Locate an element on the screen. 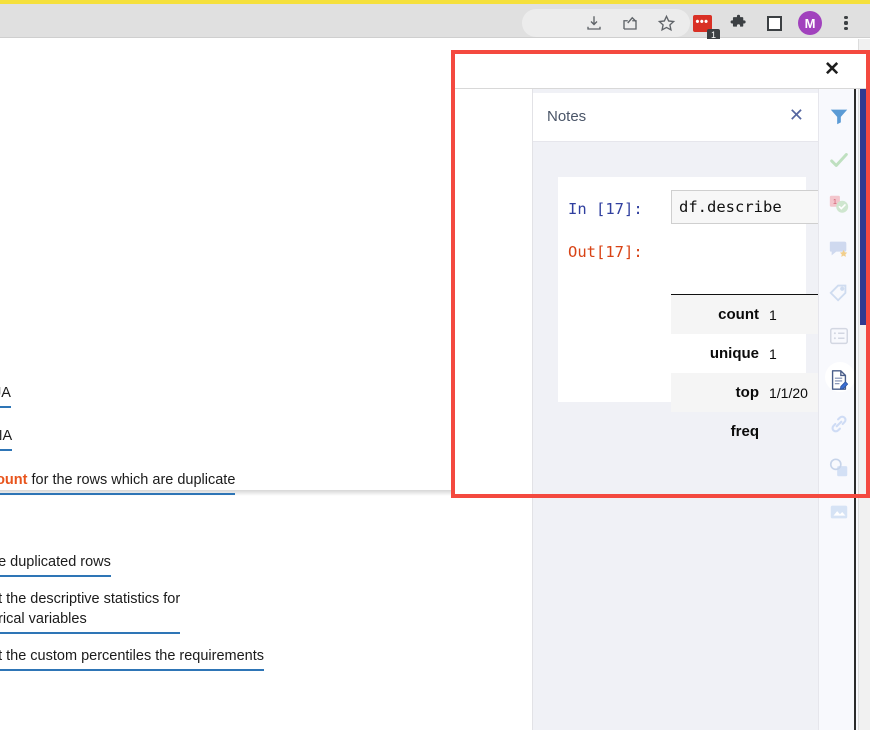 The image size is (870, 730). table-row: unique 1 is located at coordinates (751, 353).